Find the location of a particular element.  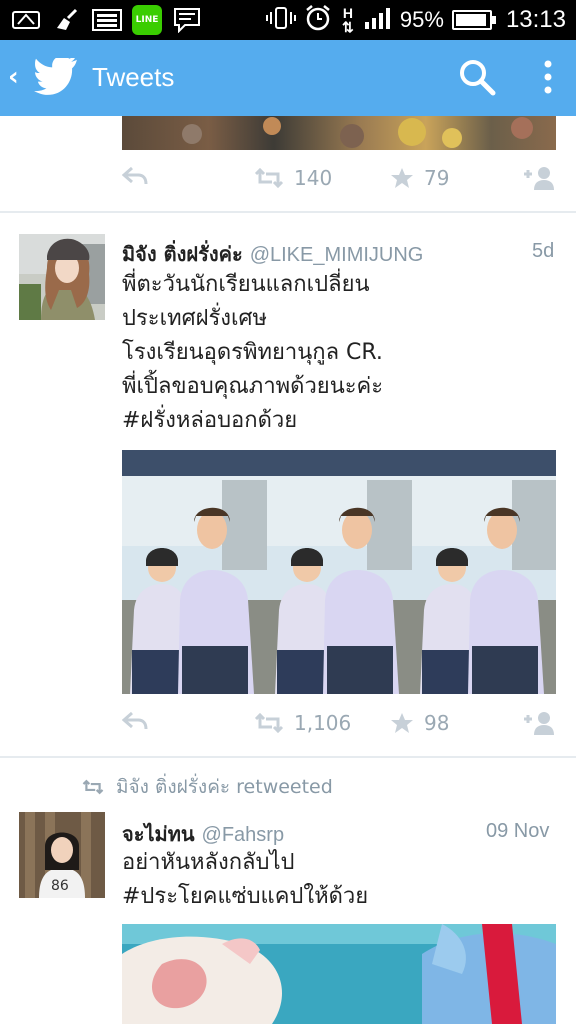

tweet-text: อย่าหันหลังกลับไป #ประโยคแซ่บแคปให้ด้วย is located at coordinates (245, 880).